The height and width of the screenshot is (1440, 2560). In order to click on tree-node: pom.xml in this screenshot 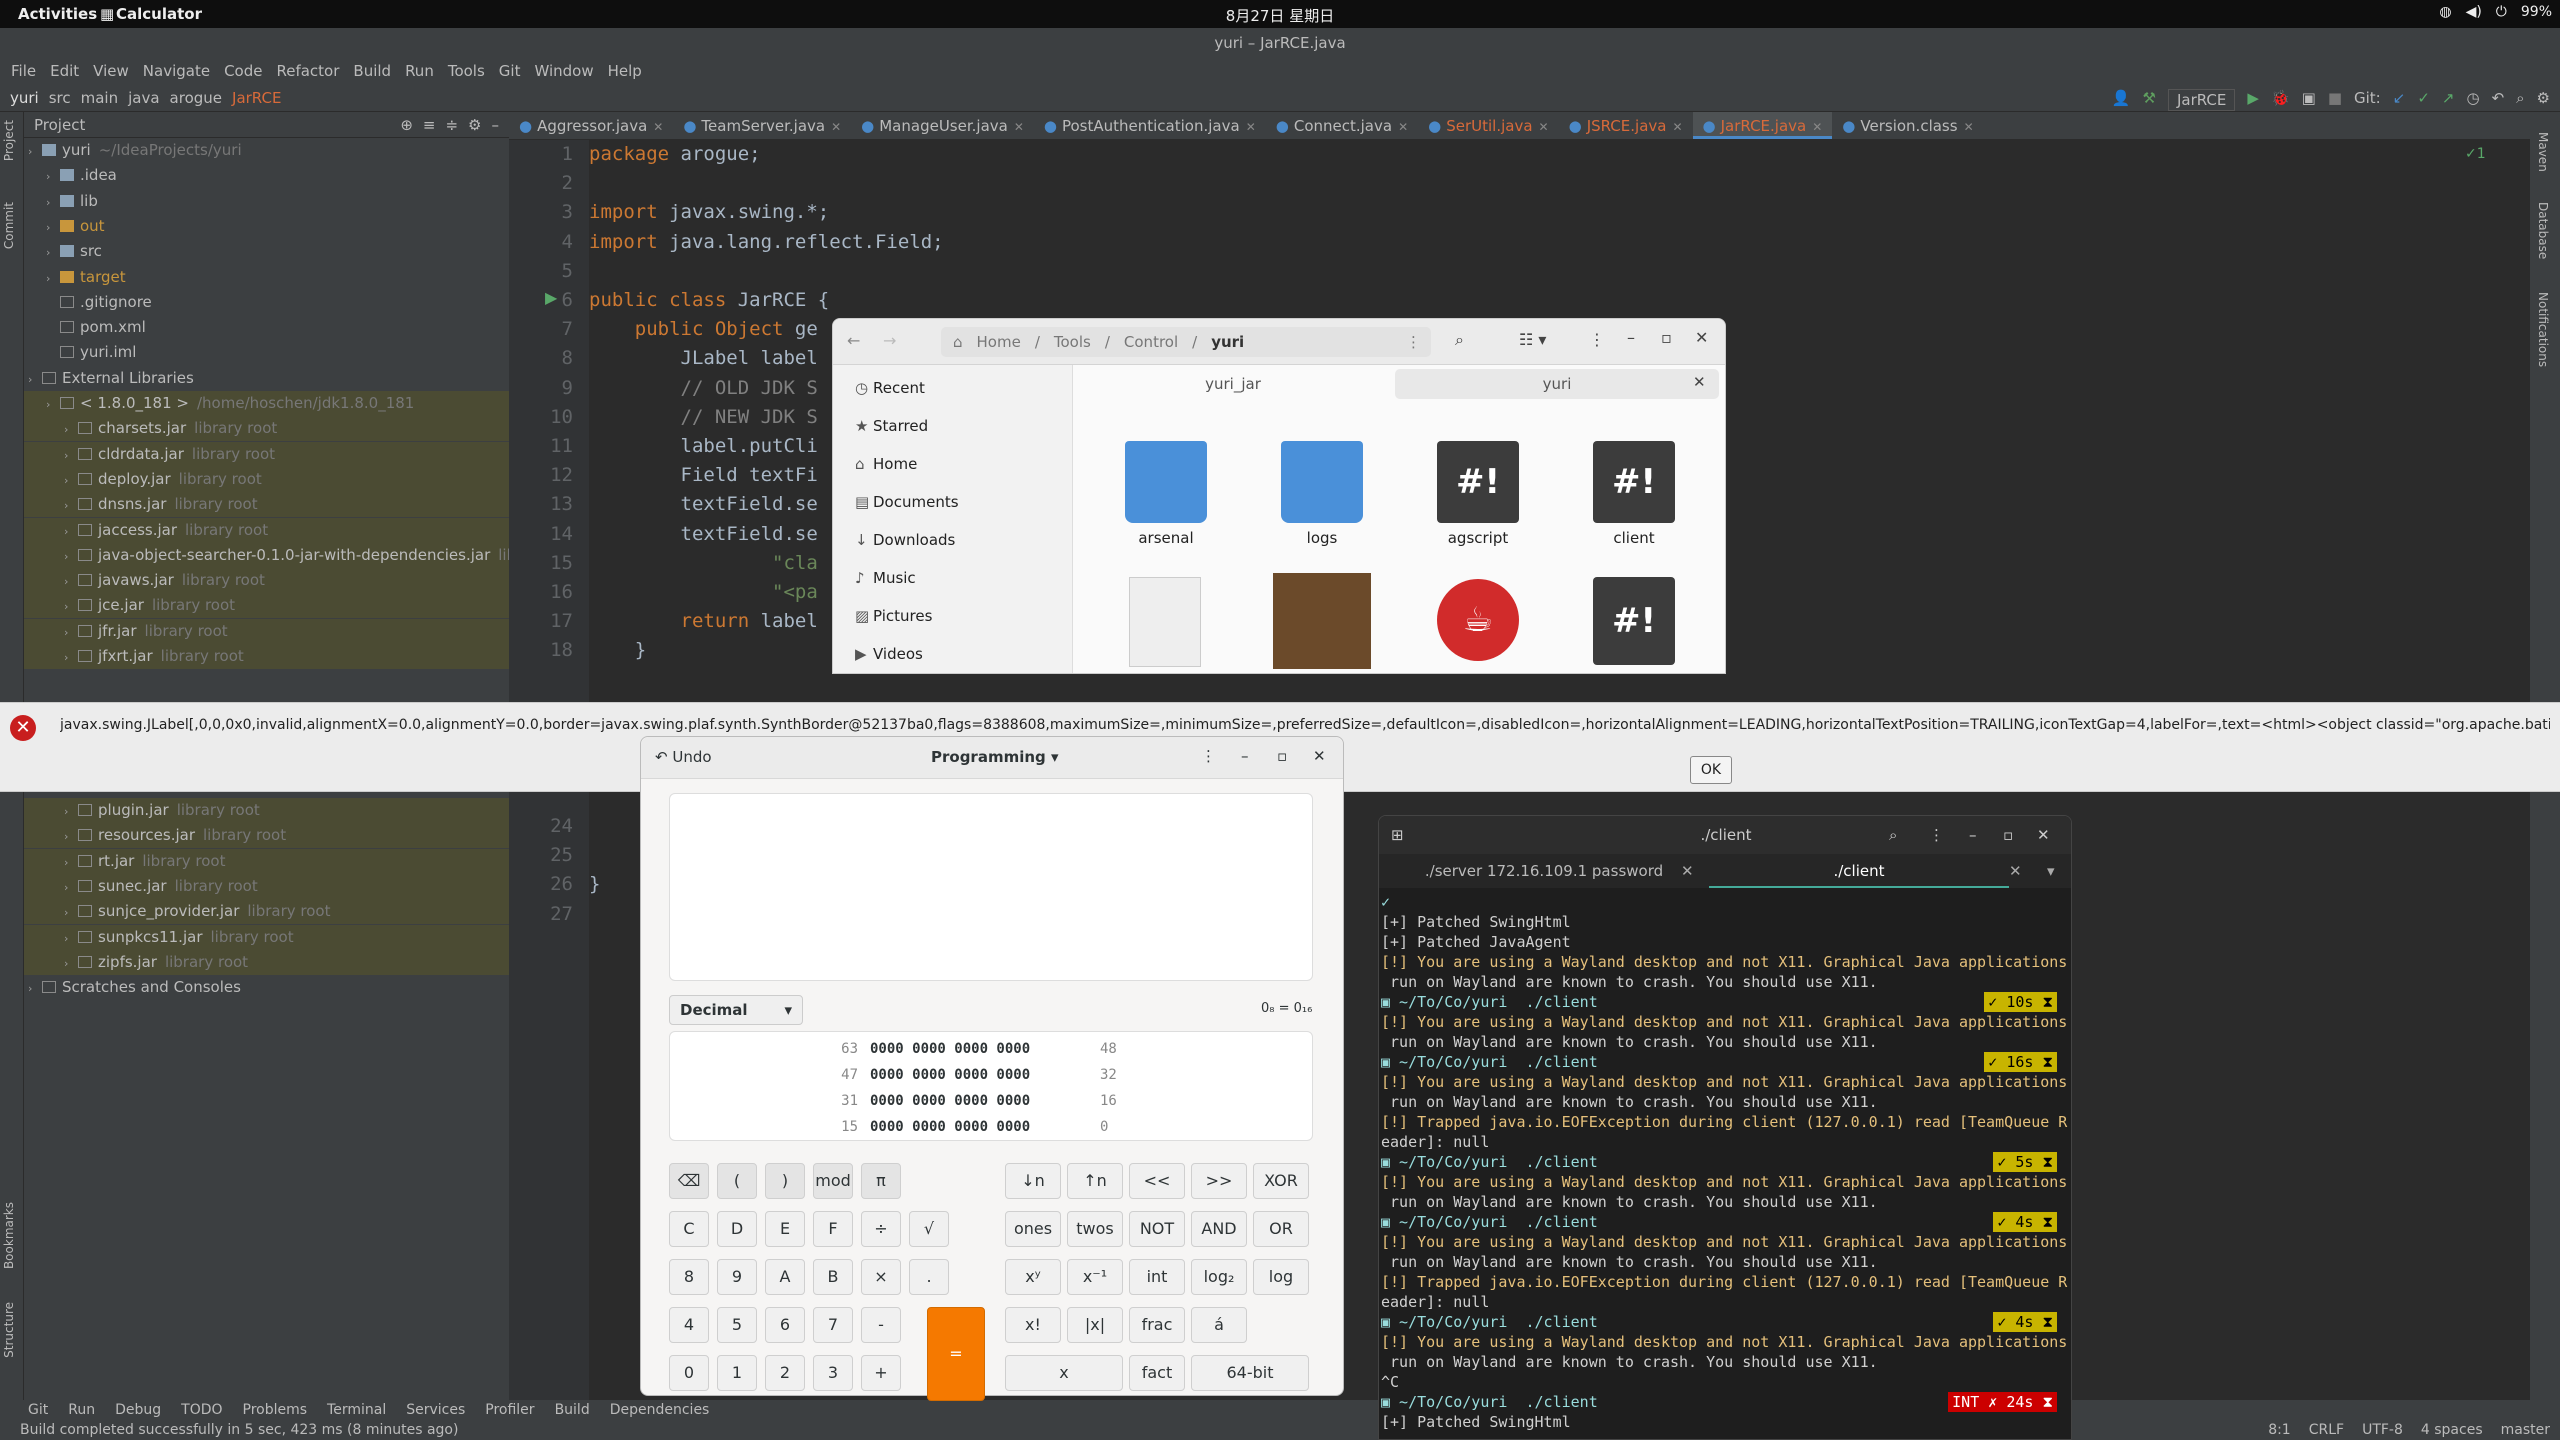, I will do `click(266, 327)`.